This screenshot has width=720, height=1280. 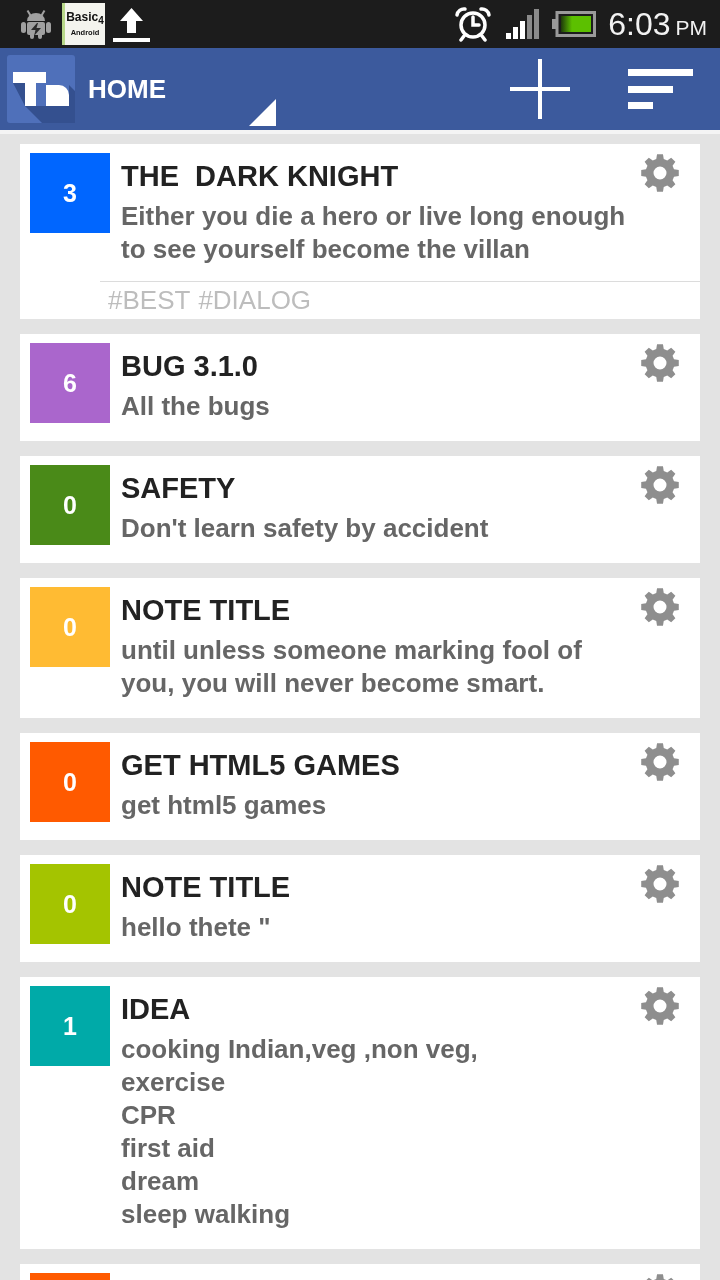 I want to click on sort-icon, so click(x=660, y=89).